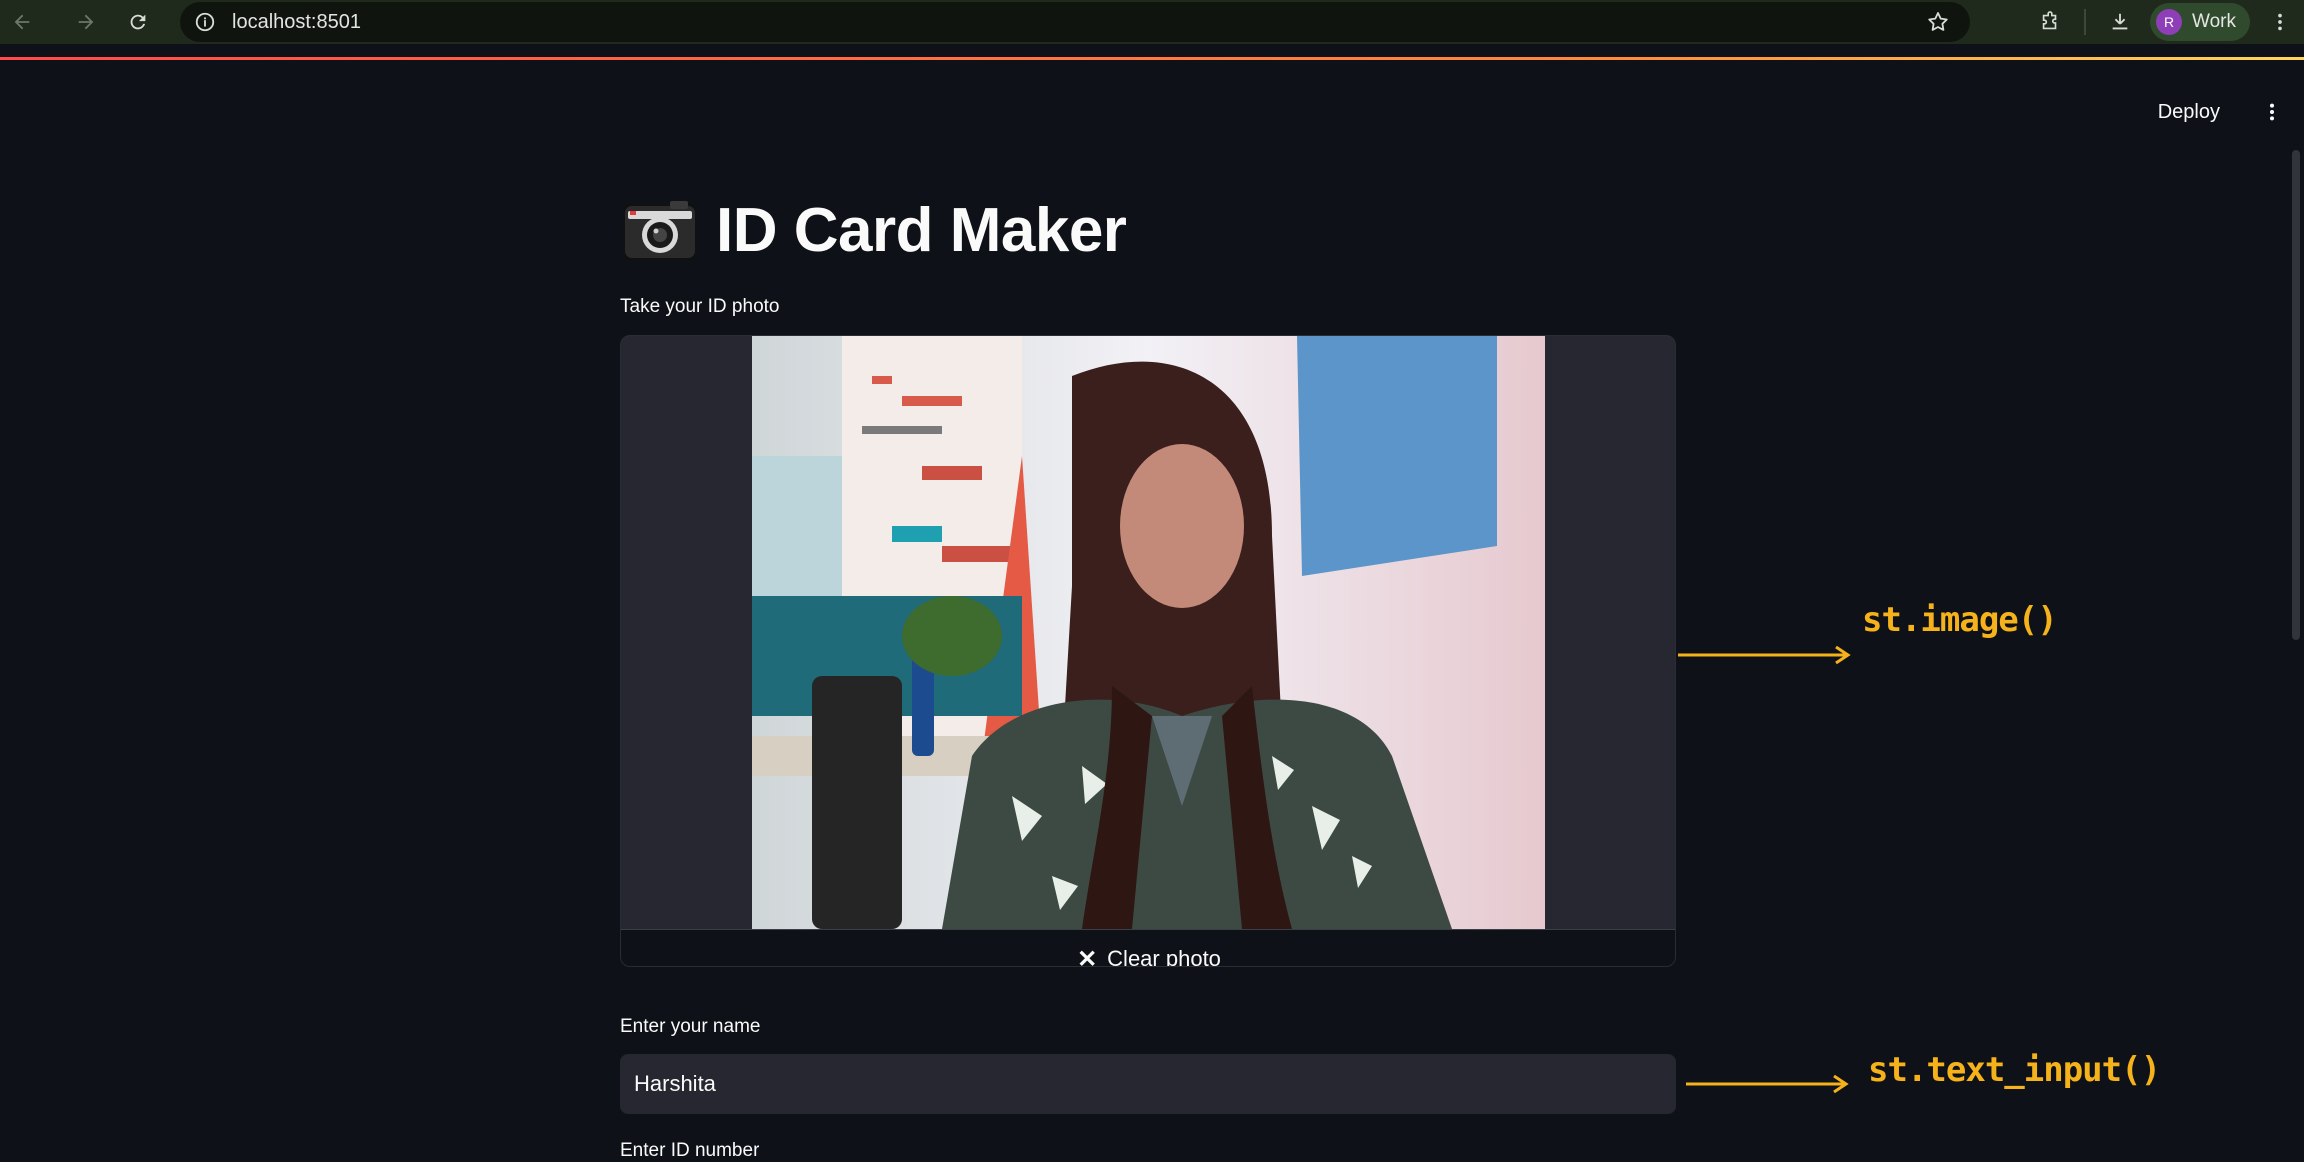  Describe the element at coordinates (205, 22) in the screenshot. I see `site-info-icon` at that location.